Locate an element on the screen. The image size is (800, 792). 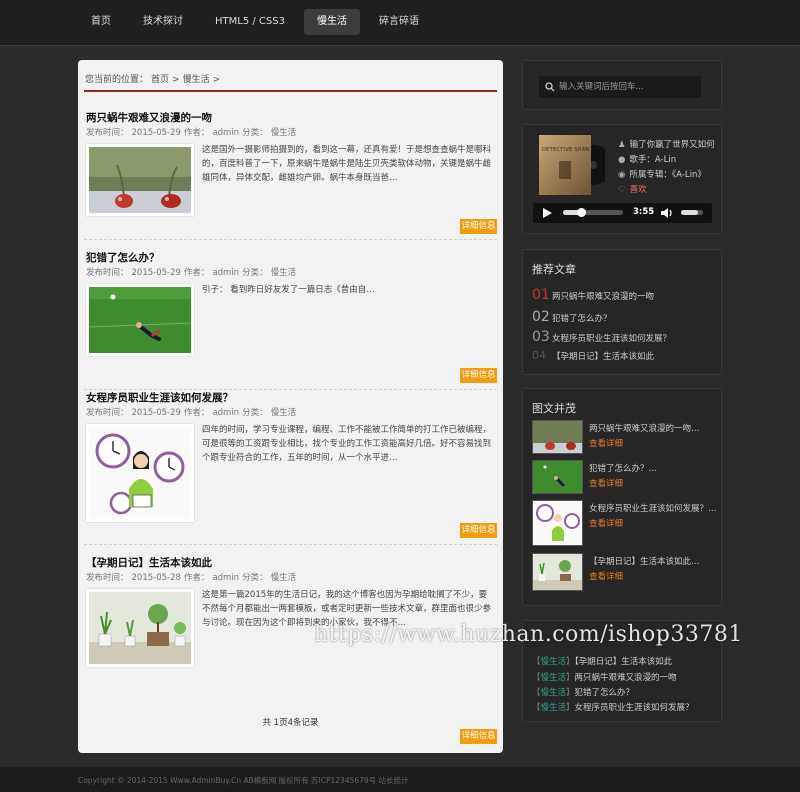
post-title: 两只蜗牛艰难又浪漫的一吻 is located at coordinates (149, 117).